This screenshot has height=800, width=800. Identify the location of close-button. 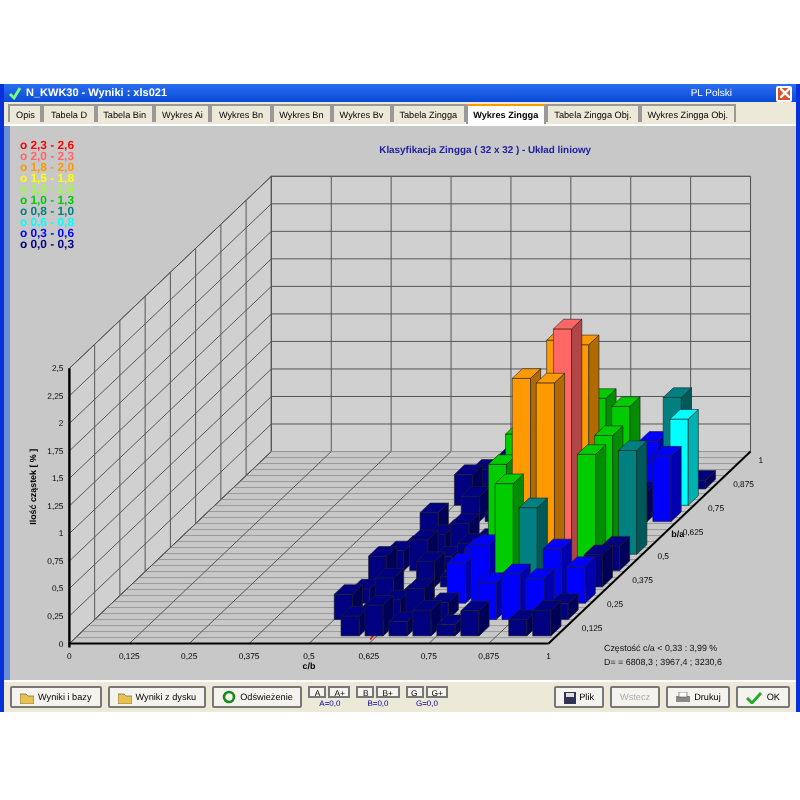
(784, 93).